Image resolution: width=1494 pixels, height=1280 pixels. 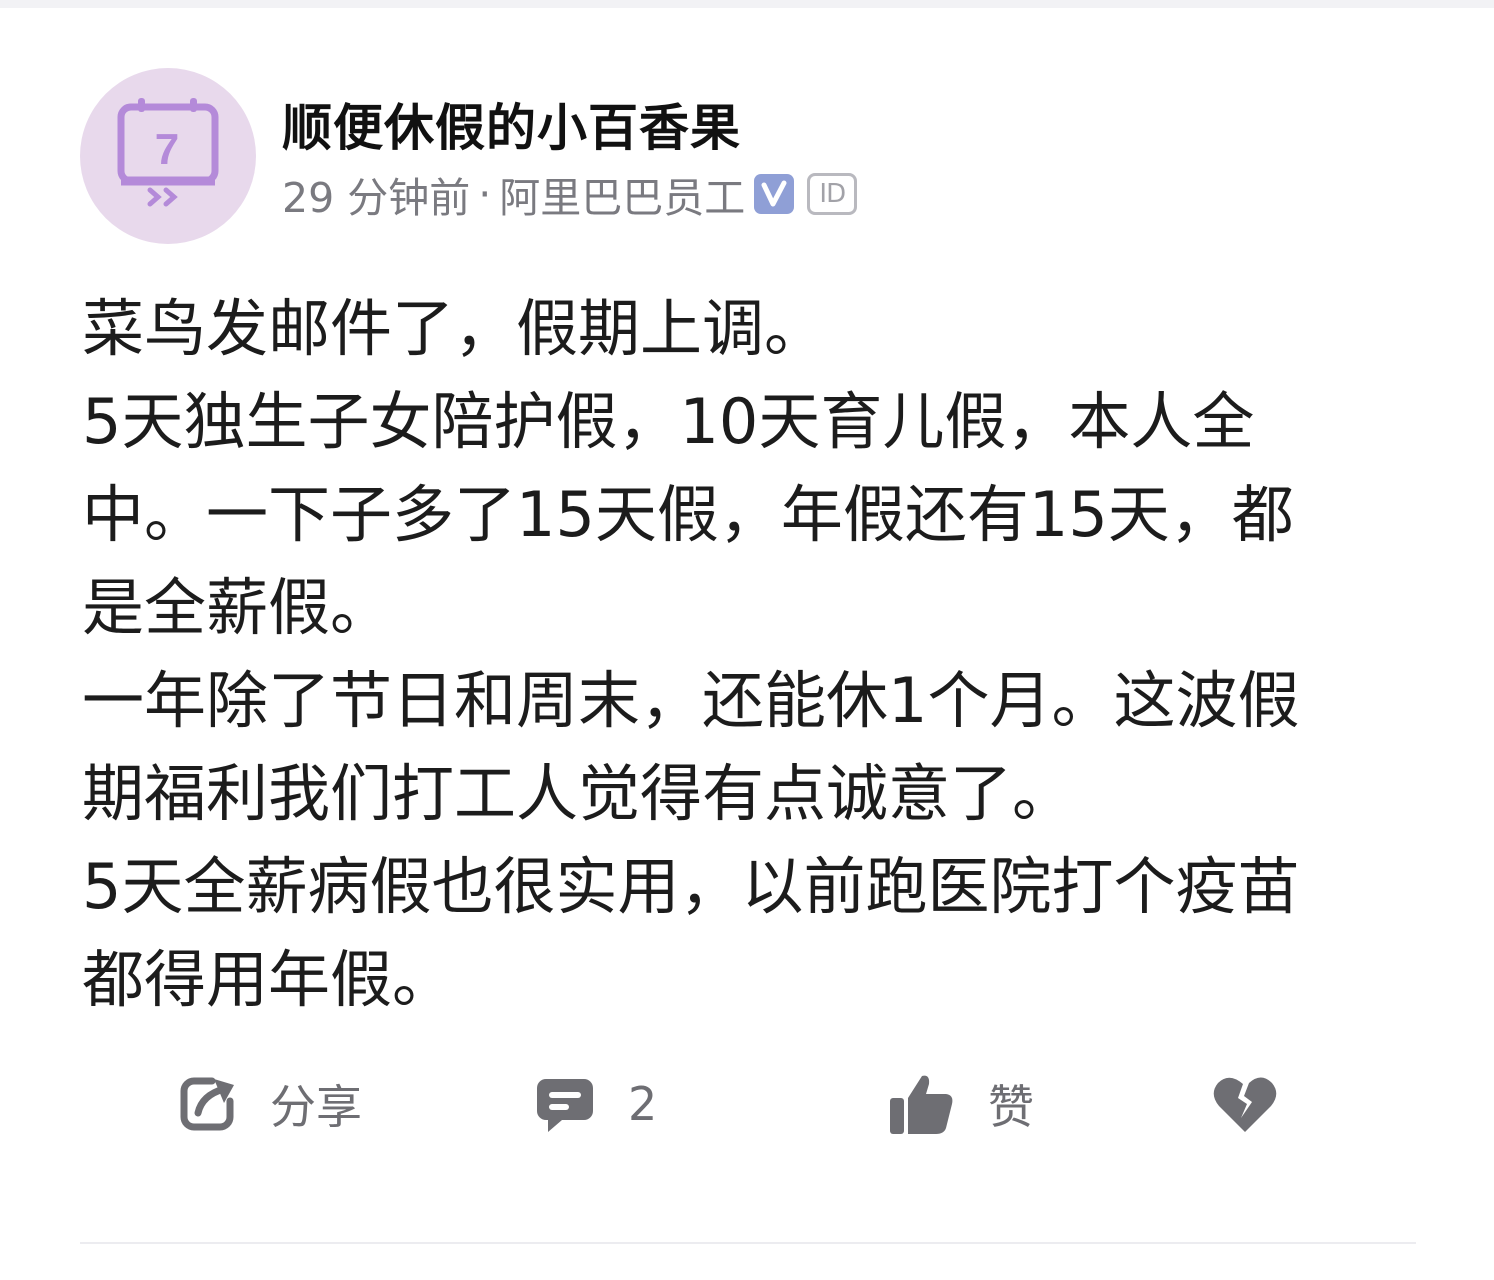 What do you see at coordinates (643, 1104) in the screenshot?
I see `comment-count: 2` at bounding box center [643, 1104].